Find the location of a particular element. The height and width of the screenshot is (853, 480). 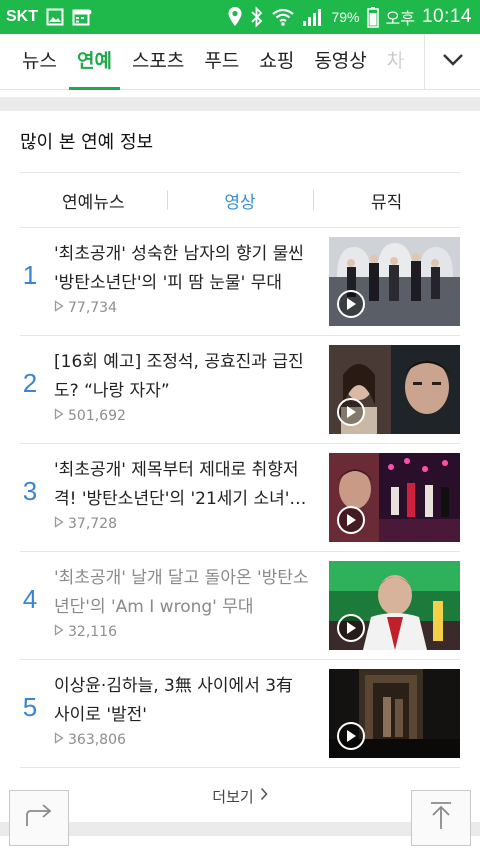

view-count-value: 363,806 is located at coordinates (97, 740).